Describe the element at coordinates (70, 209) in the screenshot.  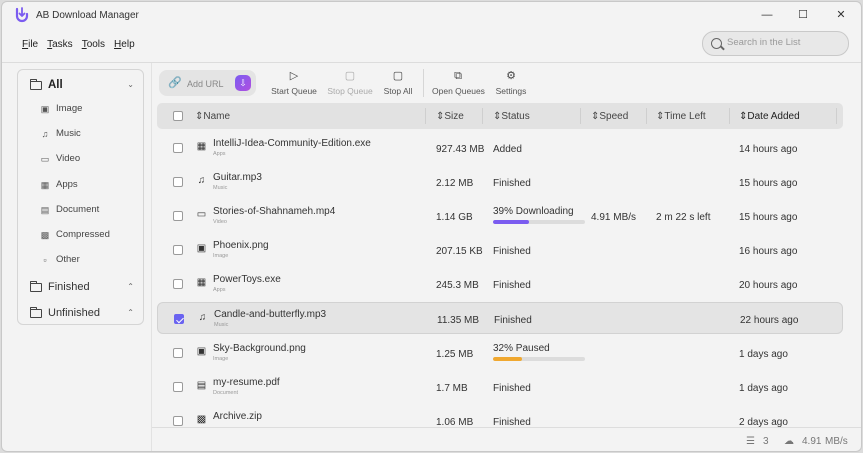
I see `sidebar-item-document: ▤ Document` at that location.